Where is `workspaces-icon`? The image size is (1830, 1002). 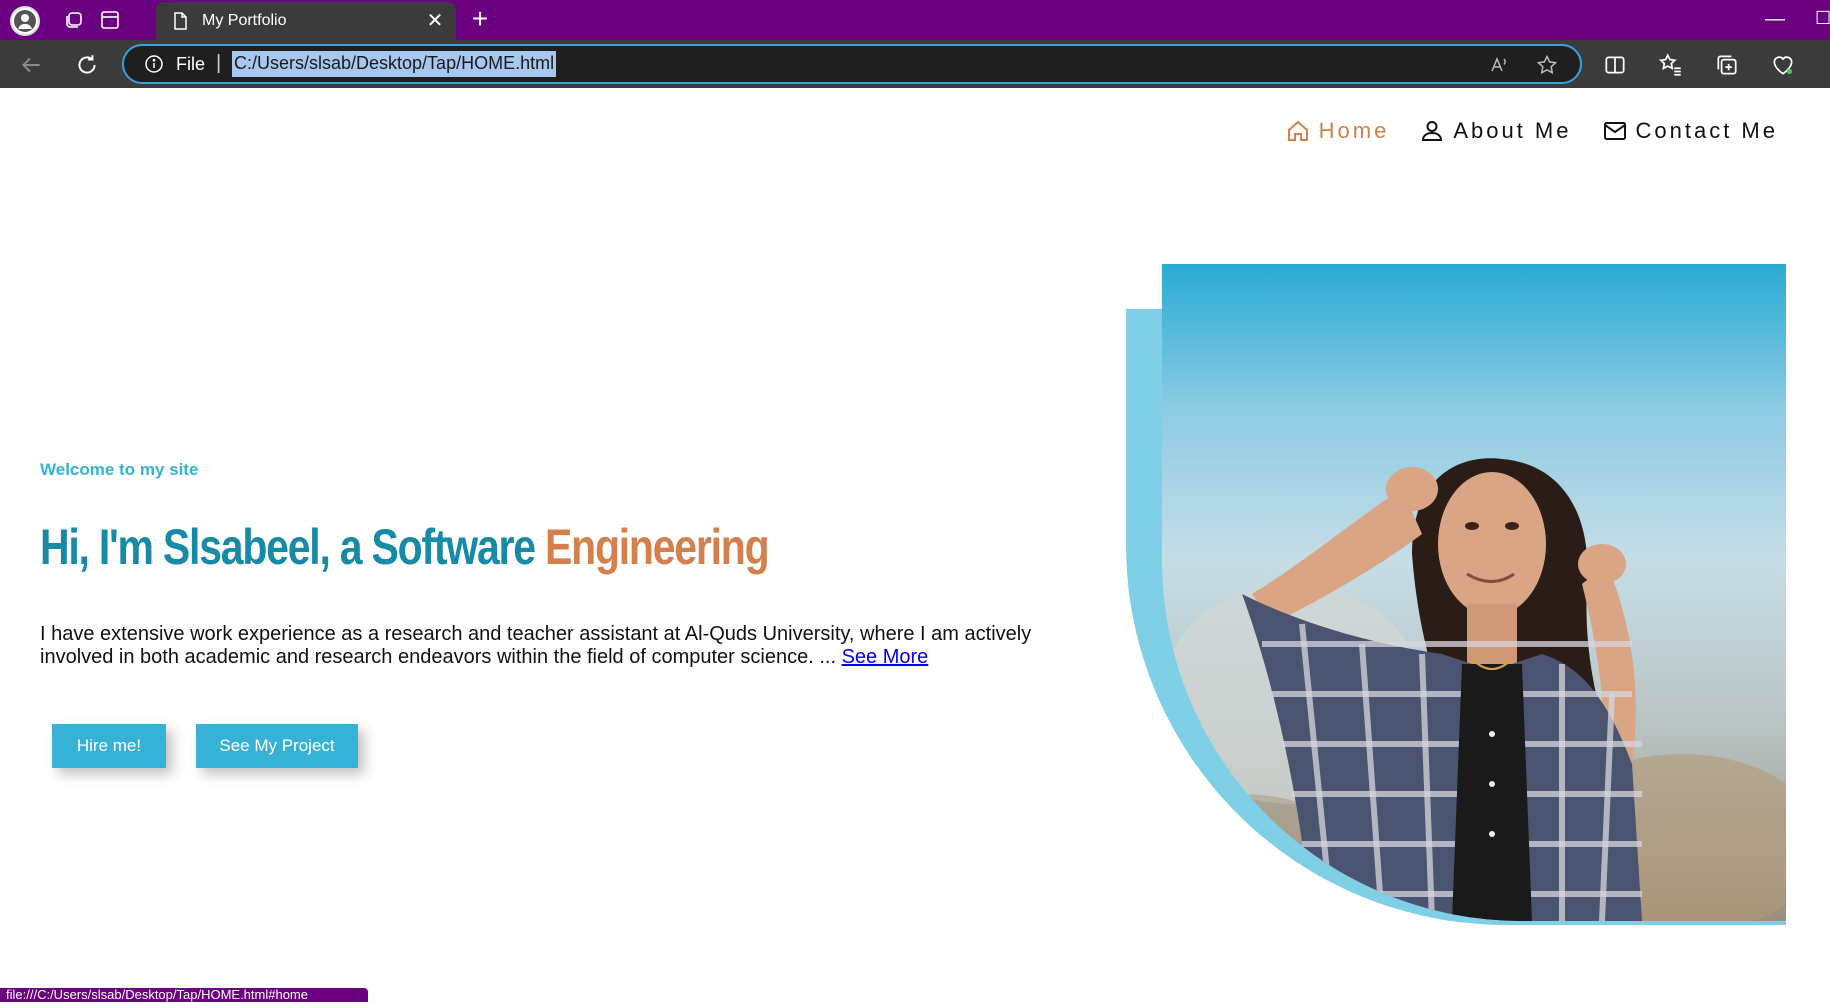
workspaces-icon is located at coordinates (74, 20).